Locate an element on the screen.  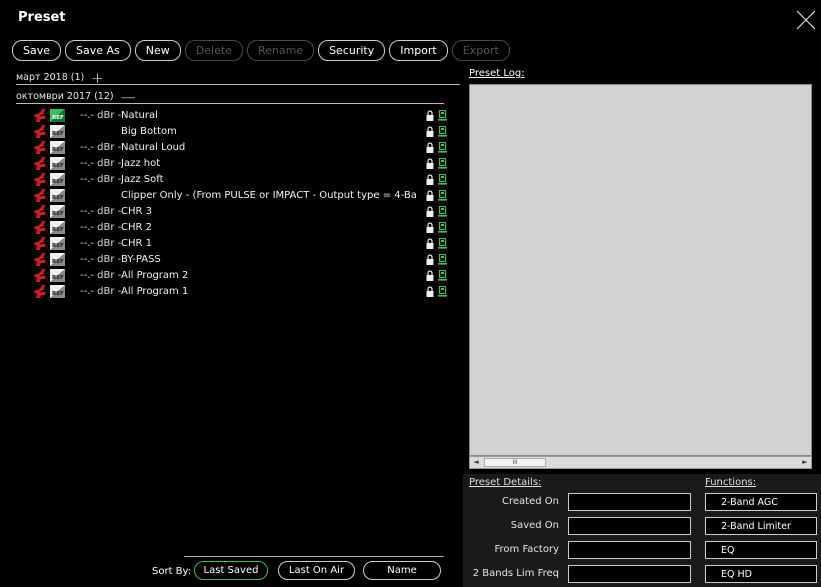
sort-name-button: Name is located at coordinates (402, 570).